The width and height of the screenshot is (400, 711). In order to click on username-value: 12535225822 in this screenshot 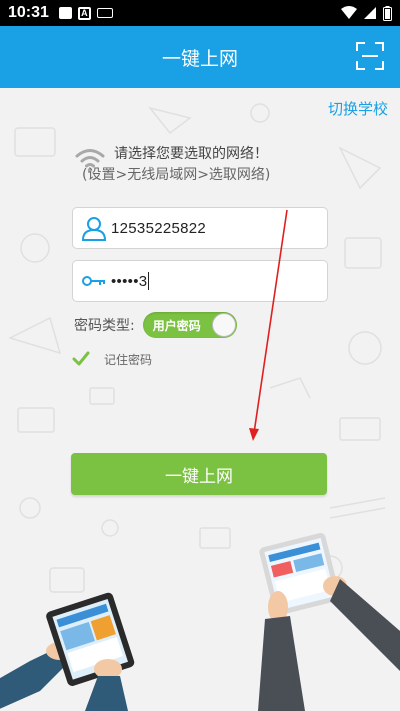, I will do `click(159, 228)`.